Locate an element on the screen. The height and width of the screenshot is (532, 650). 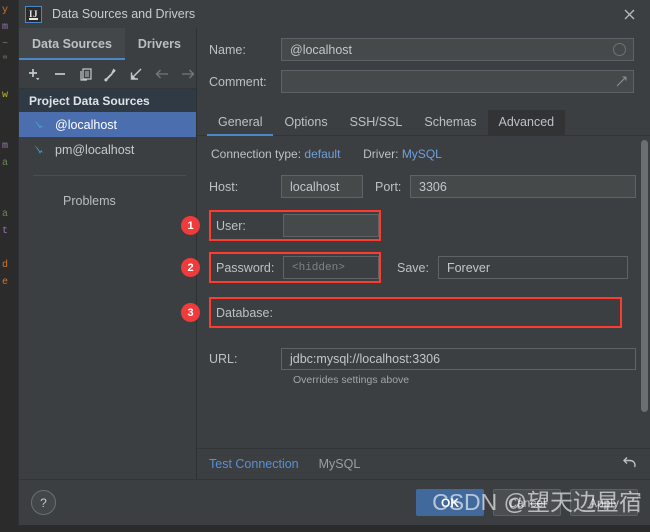
tab-ssh-ssl: SSH/SSL is located at coordinates (376, 122).